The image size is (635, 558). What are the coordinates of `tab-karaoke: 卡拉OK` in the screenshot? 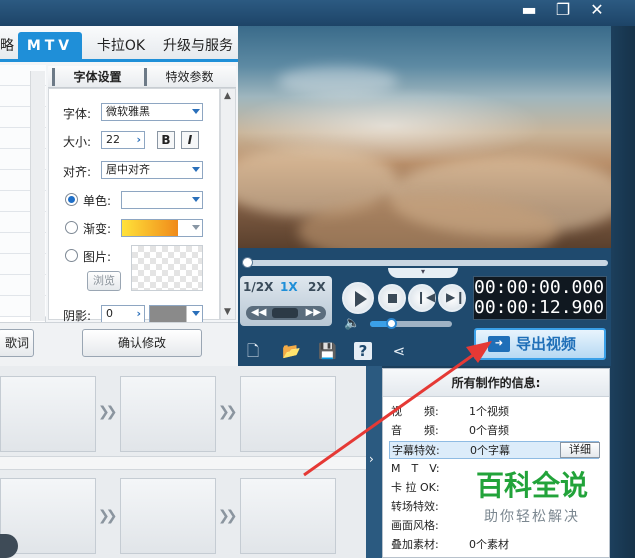 It's located at (121, 46).